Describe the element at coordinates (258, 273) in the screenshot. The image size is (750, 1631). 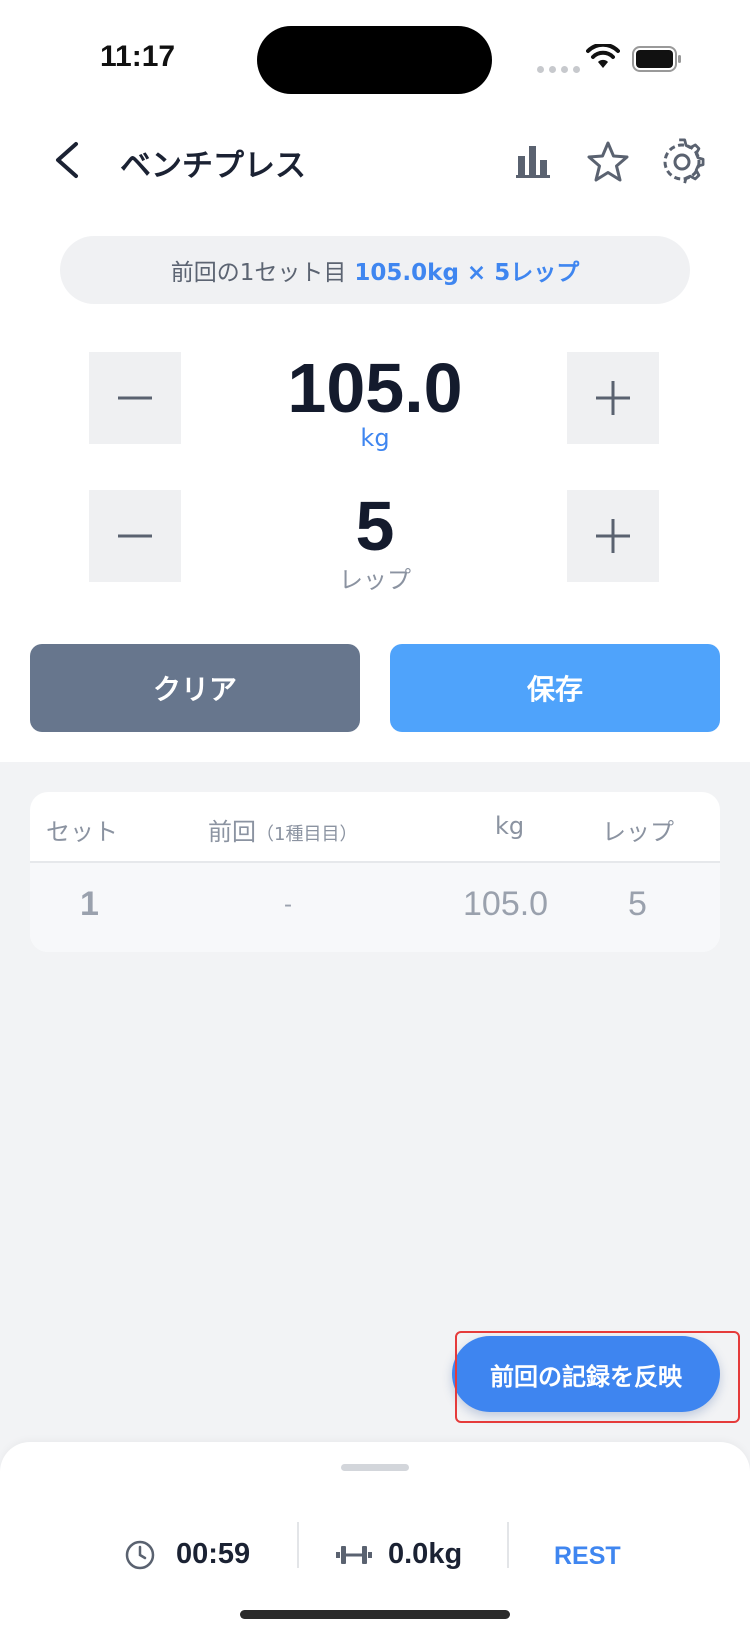
I see `previous-set-label: 前回の1セット目` at that location.